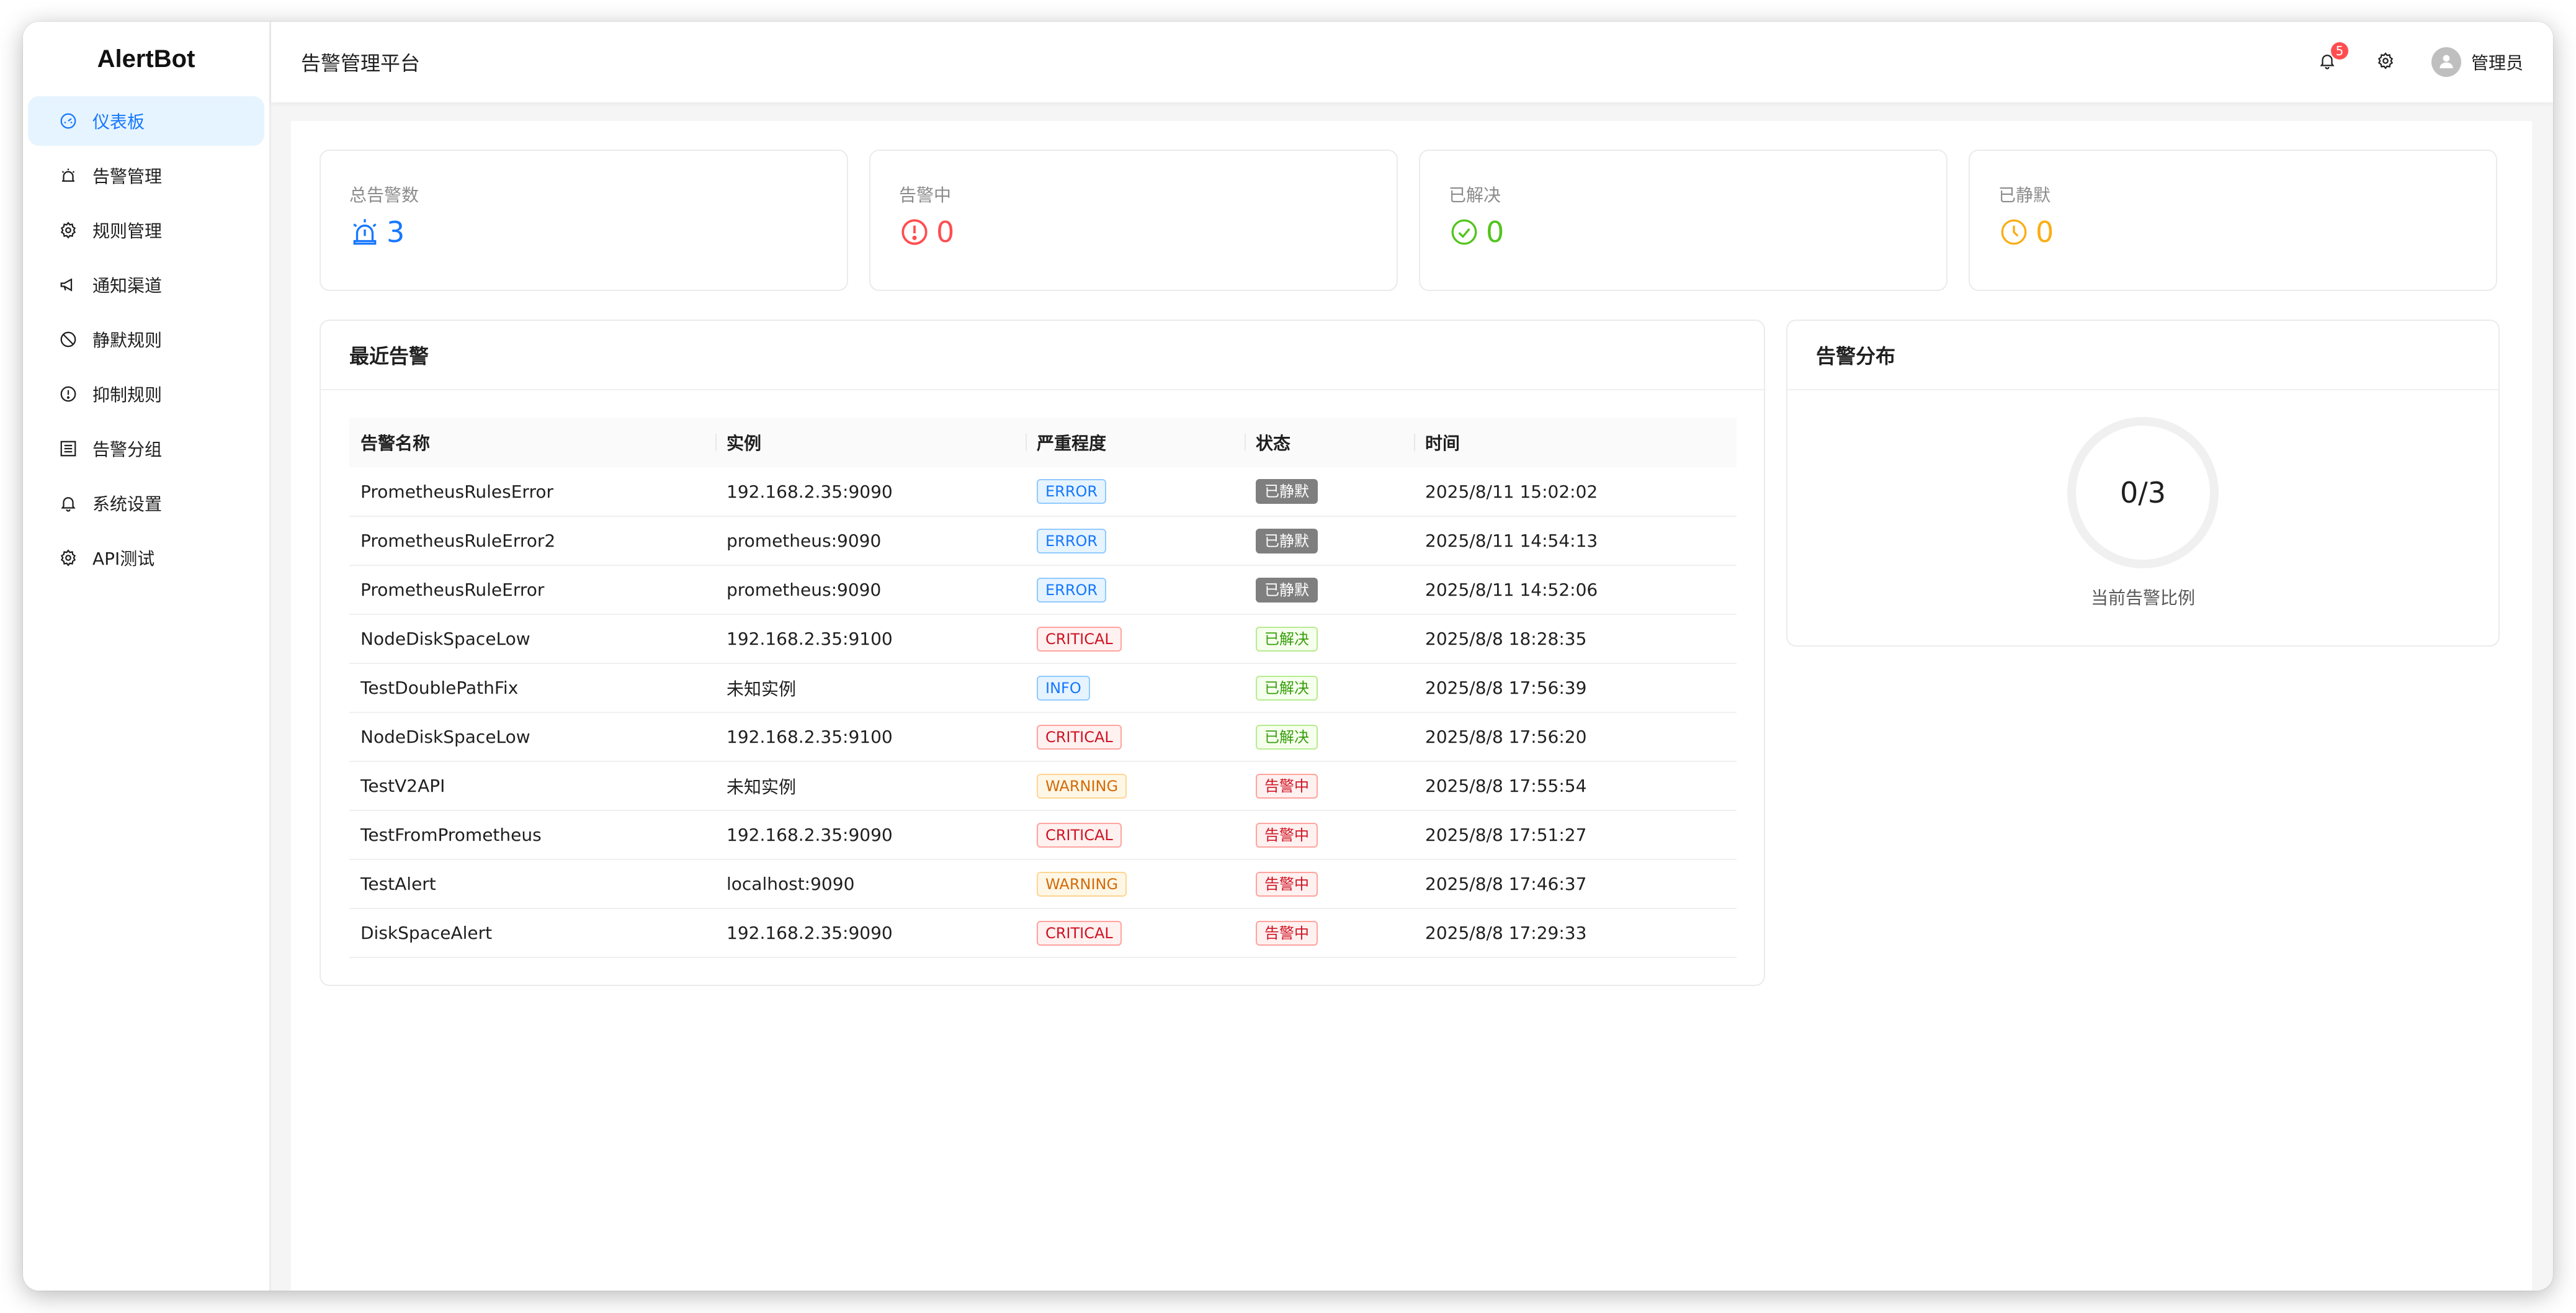 This screenshot has width=2576, height=1313. What do you see at coordinates (1575, 442) in the screenshot?
I see `column-header: 时间` at bounding box center [1575, 442].